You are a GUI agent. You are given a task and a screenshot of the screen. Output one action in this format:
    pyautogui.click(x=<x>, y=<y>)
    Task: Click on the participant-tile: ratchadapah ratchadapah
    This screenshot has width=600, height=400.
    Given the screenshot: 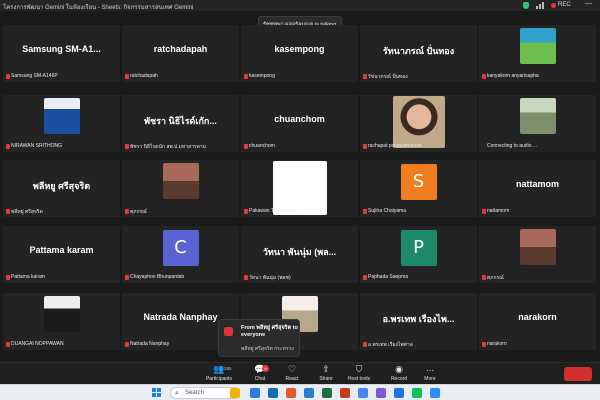 What is the action you would take?
    pyautogui.click(x=180, y=53)
    